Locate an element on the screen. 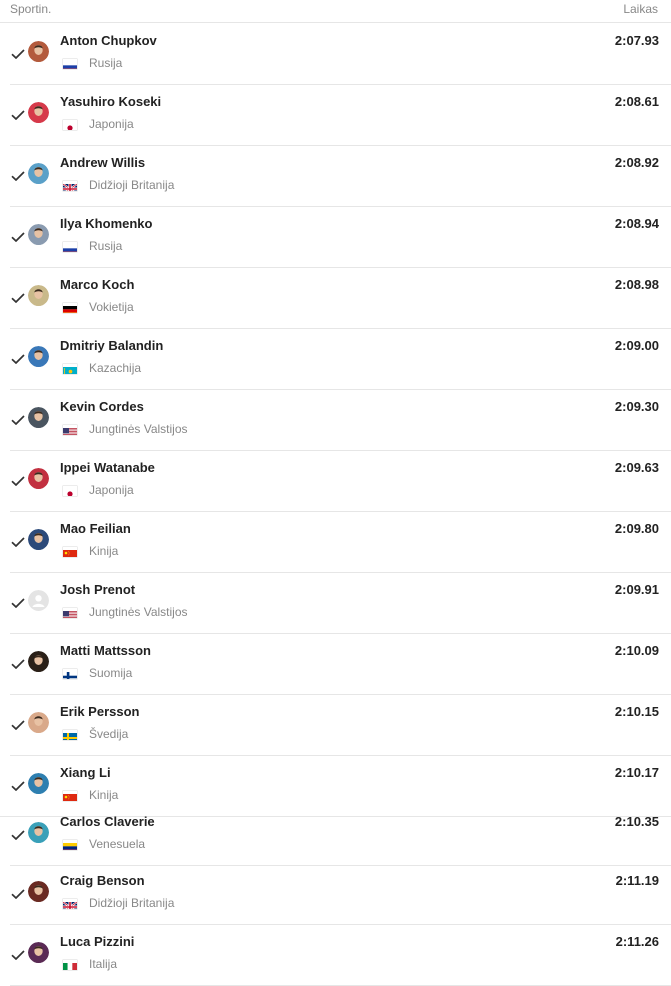 Image resolution: width=671 pixels, height=986 pixels. athlete-name: Anton Chupkov is located at coordinates (108, 40).